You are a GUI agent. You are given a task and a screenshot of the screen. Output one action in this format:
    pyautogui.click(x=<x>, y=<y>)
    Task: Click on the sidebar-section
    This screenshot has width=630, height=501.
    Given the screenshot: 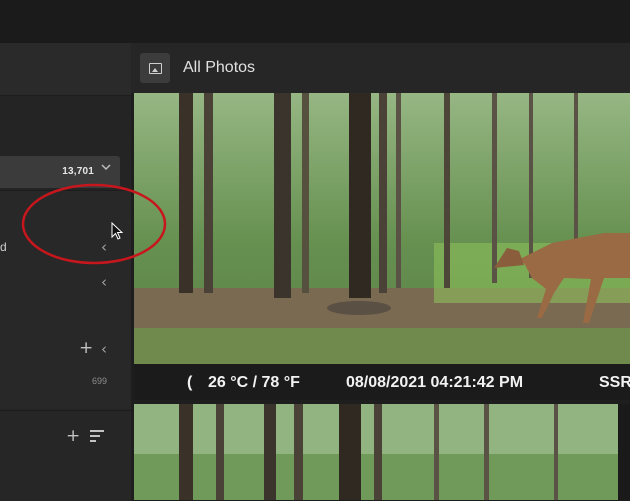 What is the action you would take?
    pyautogui.click(x=65, y=455)
    